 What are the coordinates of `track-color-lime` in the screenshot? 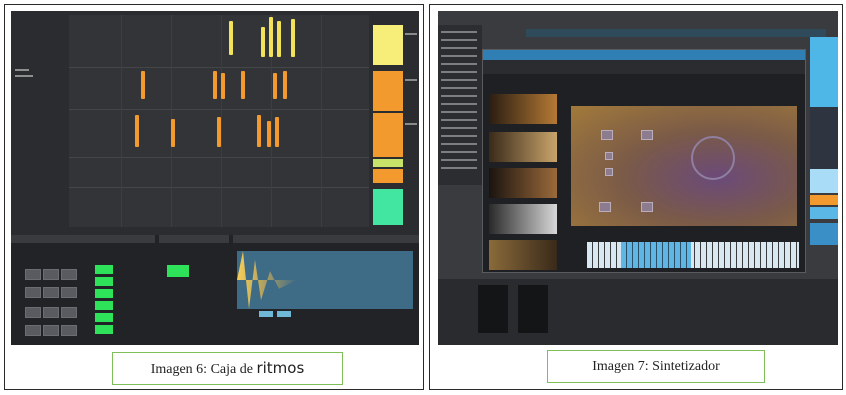 It's located at (388, 163).